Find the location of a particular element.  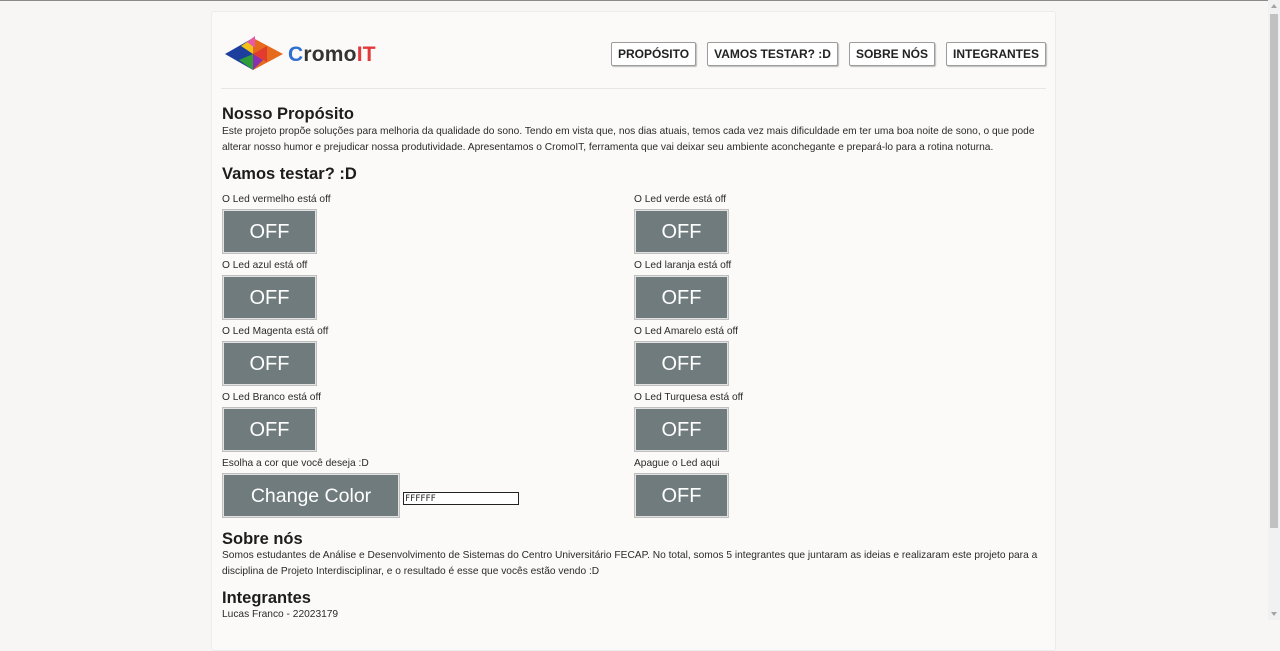

apague-label: Apague o Led aqui is located at coordinates (677, 463).